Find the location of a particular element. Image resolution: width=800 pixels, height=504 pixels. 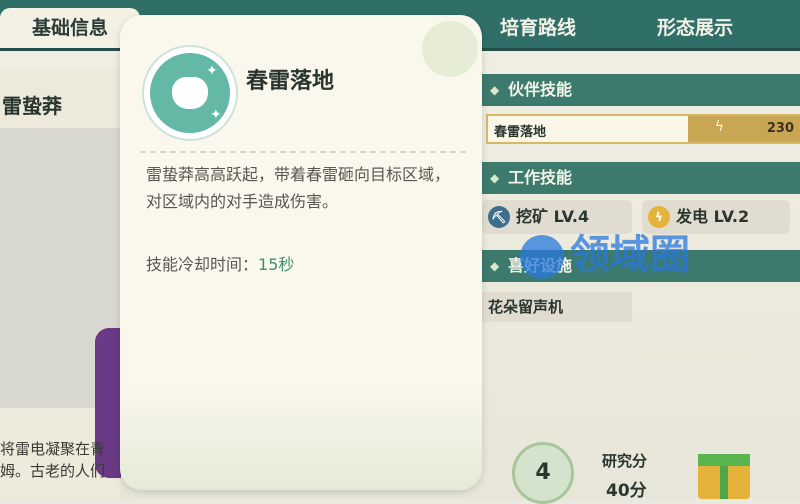

card-landscape-decoration is located at coordinates (301, 435).